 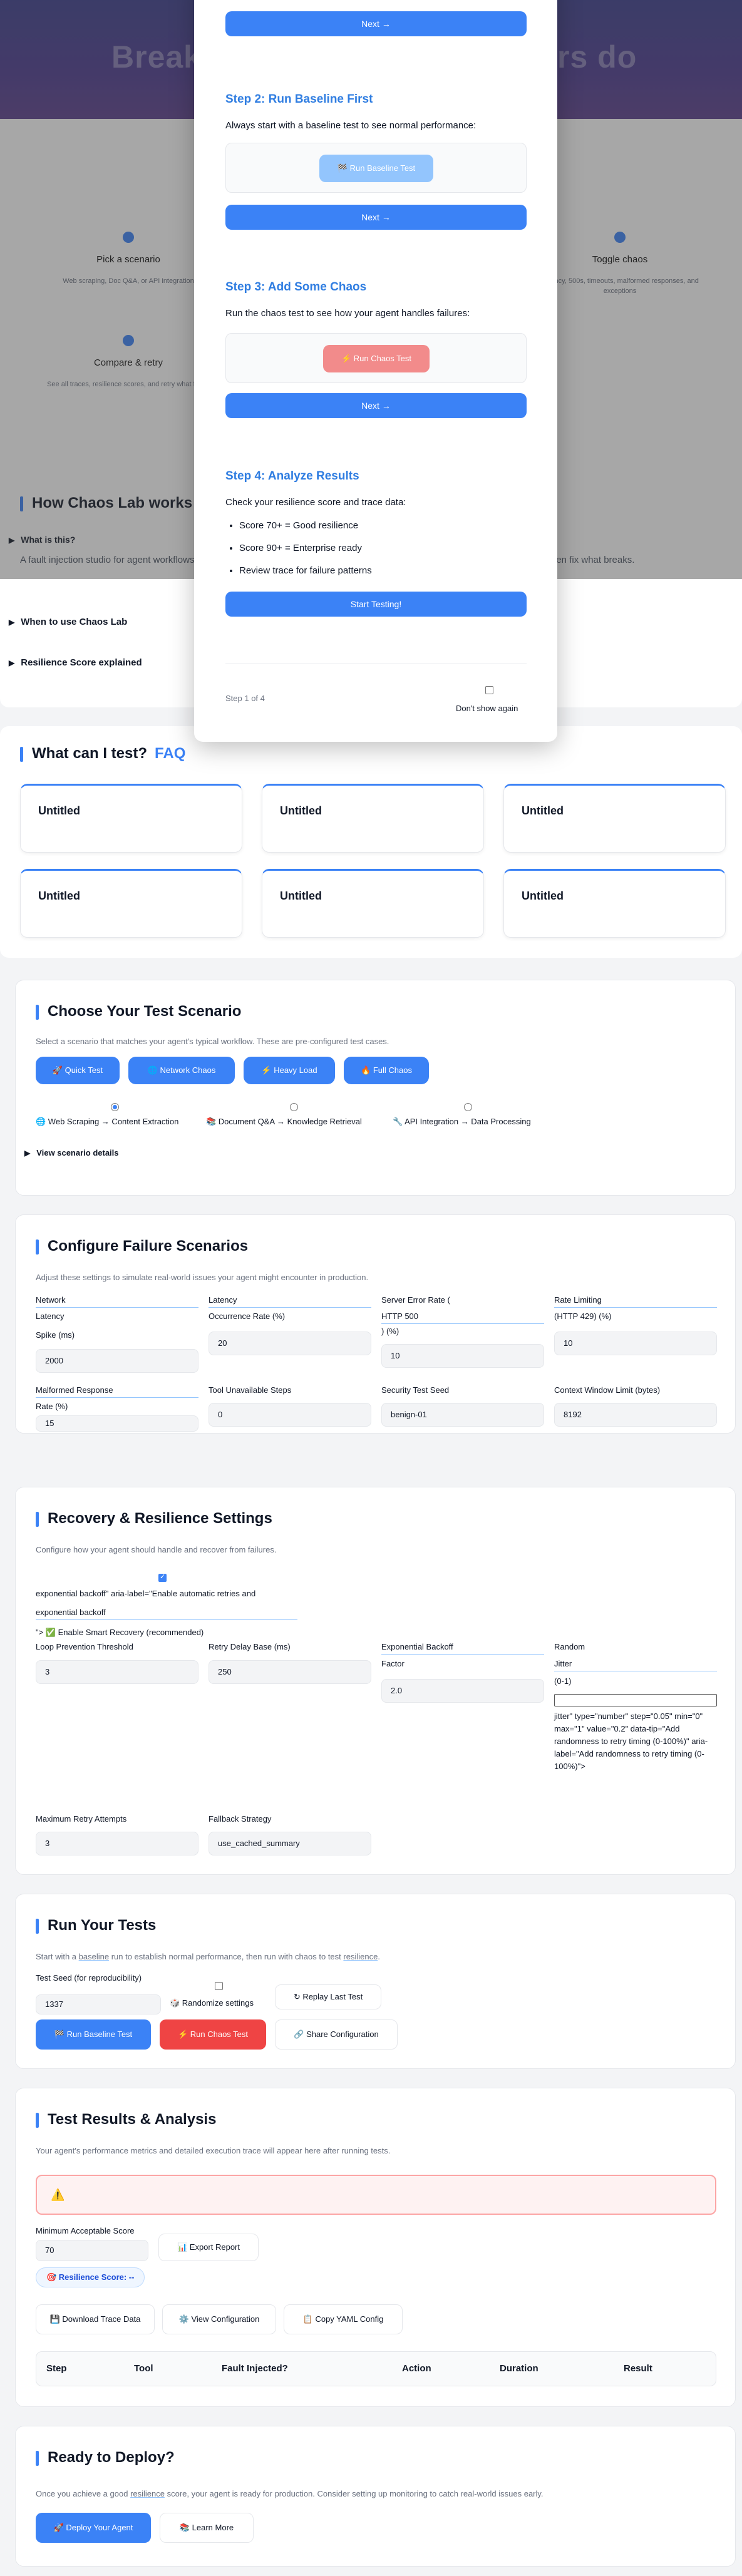 What do you see at coordinates (290, 1343) in the screenshot?
I see `latency-rate-input: 20` at bounding box center [290, 1343].